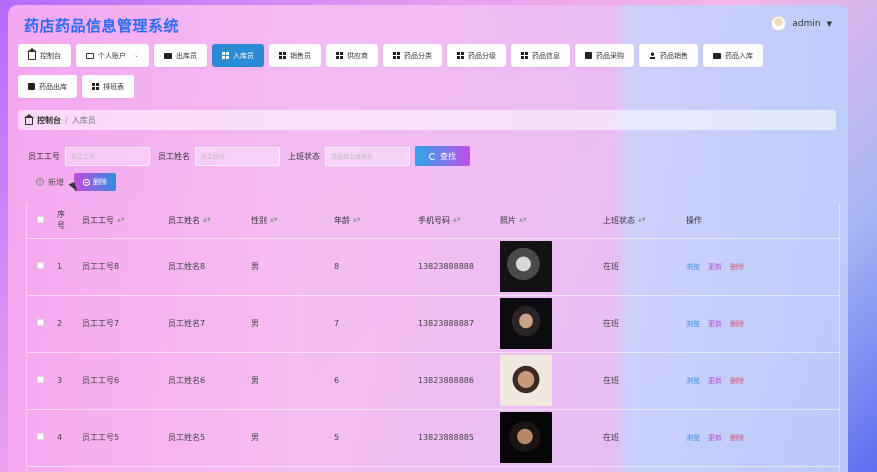 The width and height of the screenshot is (877, 472). What do you see at coordinates (83, 120) in the screenshot?
I see `breadcrumb-current: 入库员` at bounding box center [83, 120].